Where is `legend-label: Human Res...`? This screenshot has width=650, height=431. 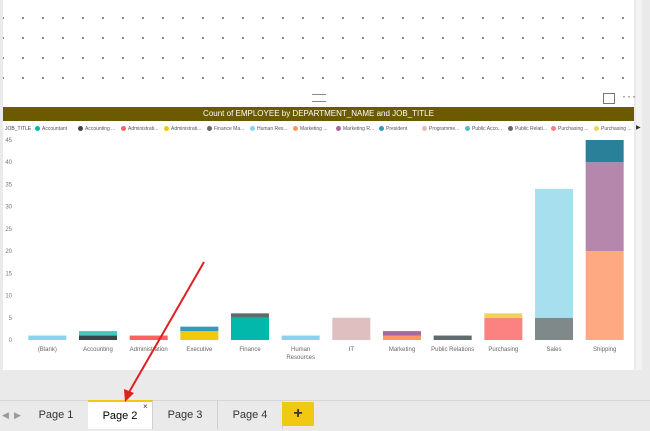
legend-label: Human Res... is located at coordinates (272, 129).